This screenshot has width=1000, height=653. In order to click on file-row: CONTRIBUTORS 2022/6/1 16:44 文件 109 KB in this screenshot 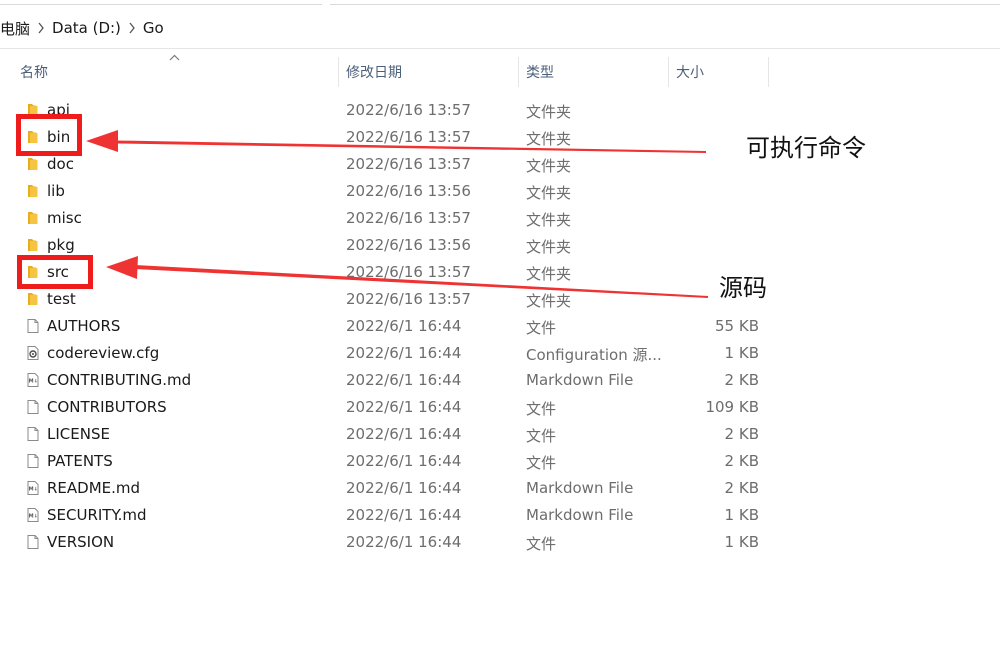, I will do `click(500, 407)`.